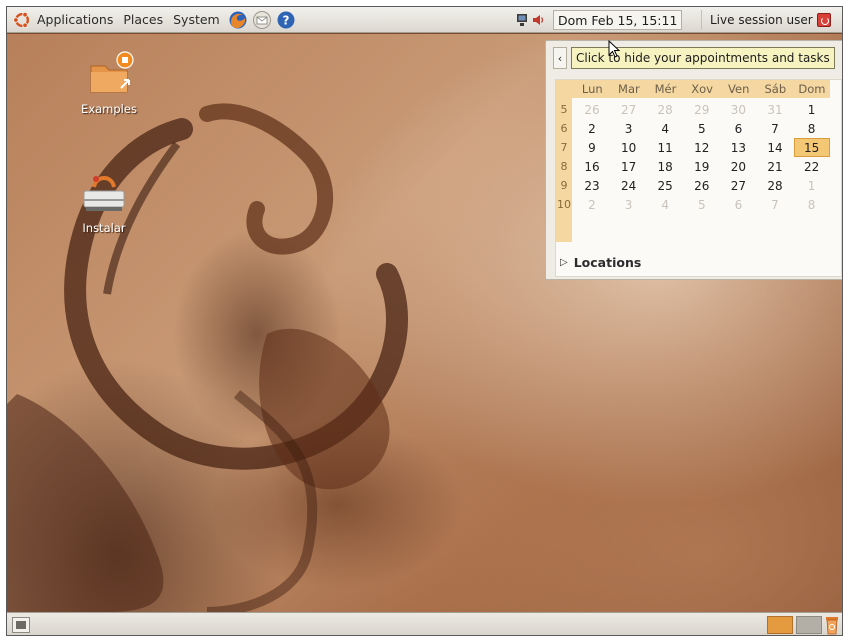 The width and height of the screenshot is (849, 640). I want to click on volume-tray, so click(538, 20).